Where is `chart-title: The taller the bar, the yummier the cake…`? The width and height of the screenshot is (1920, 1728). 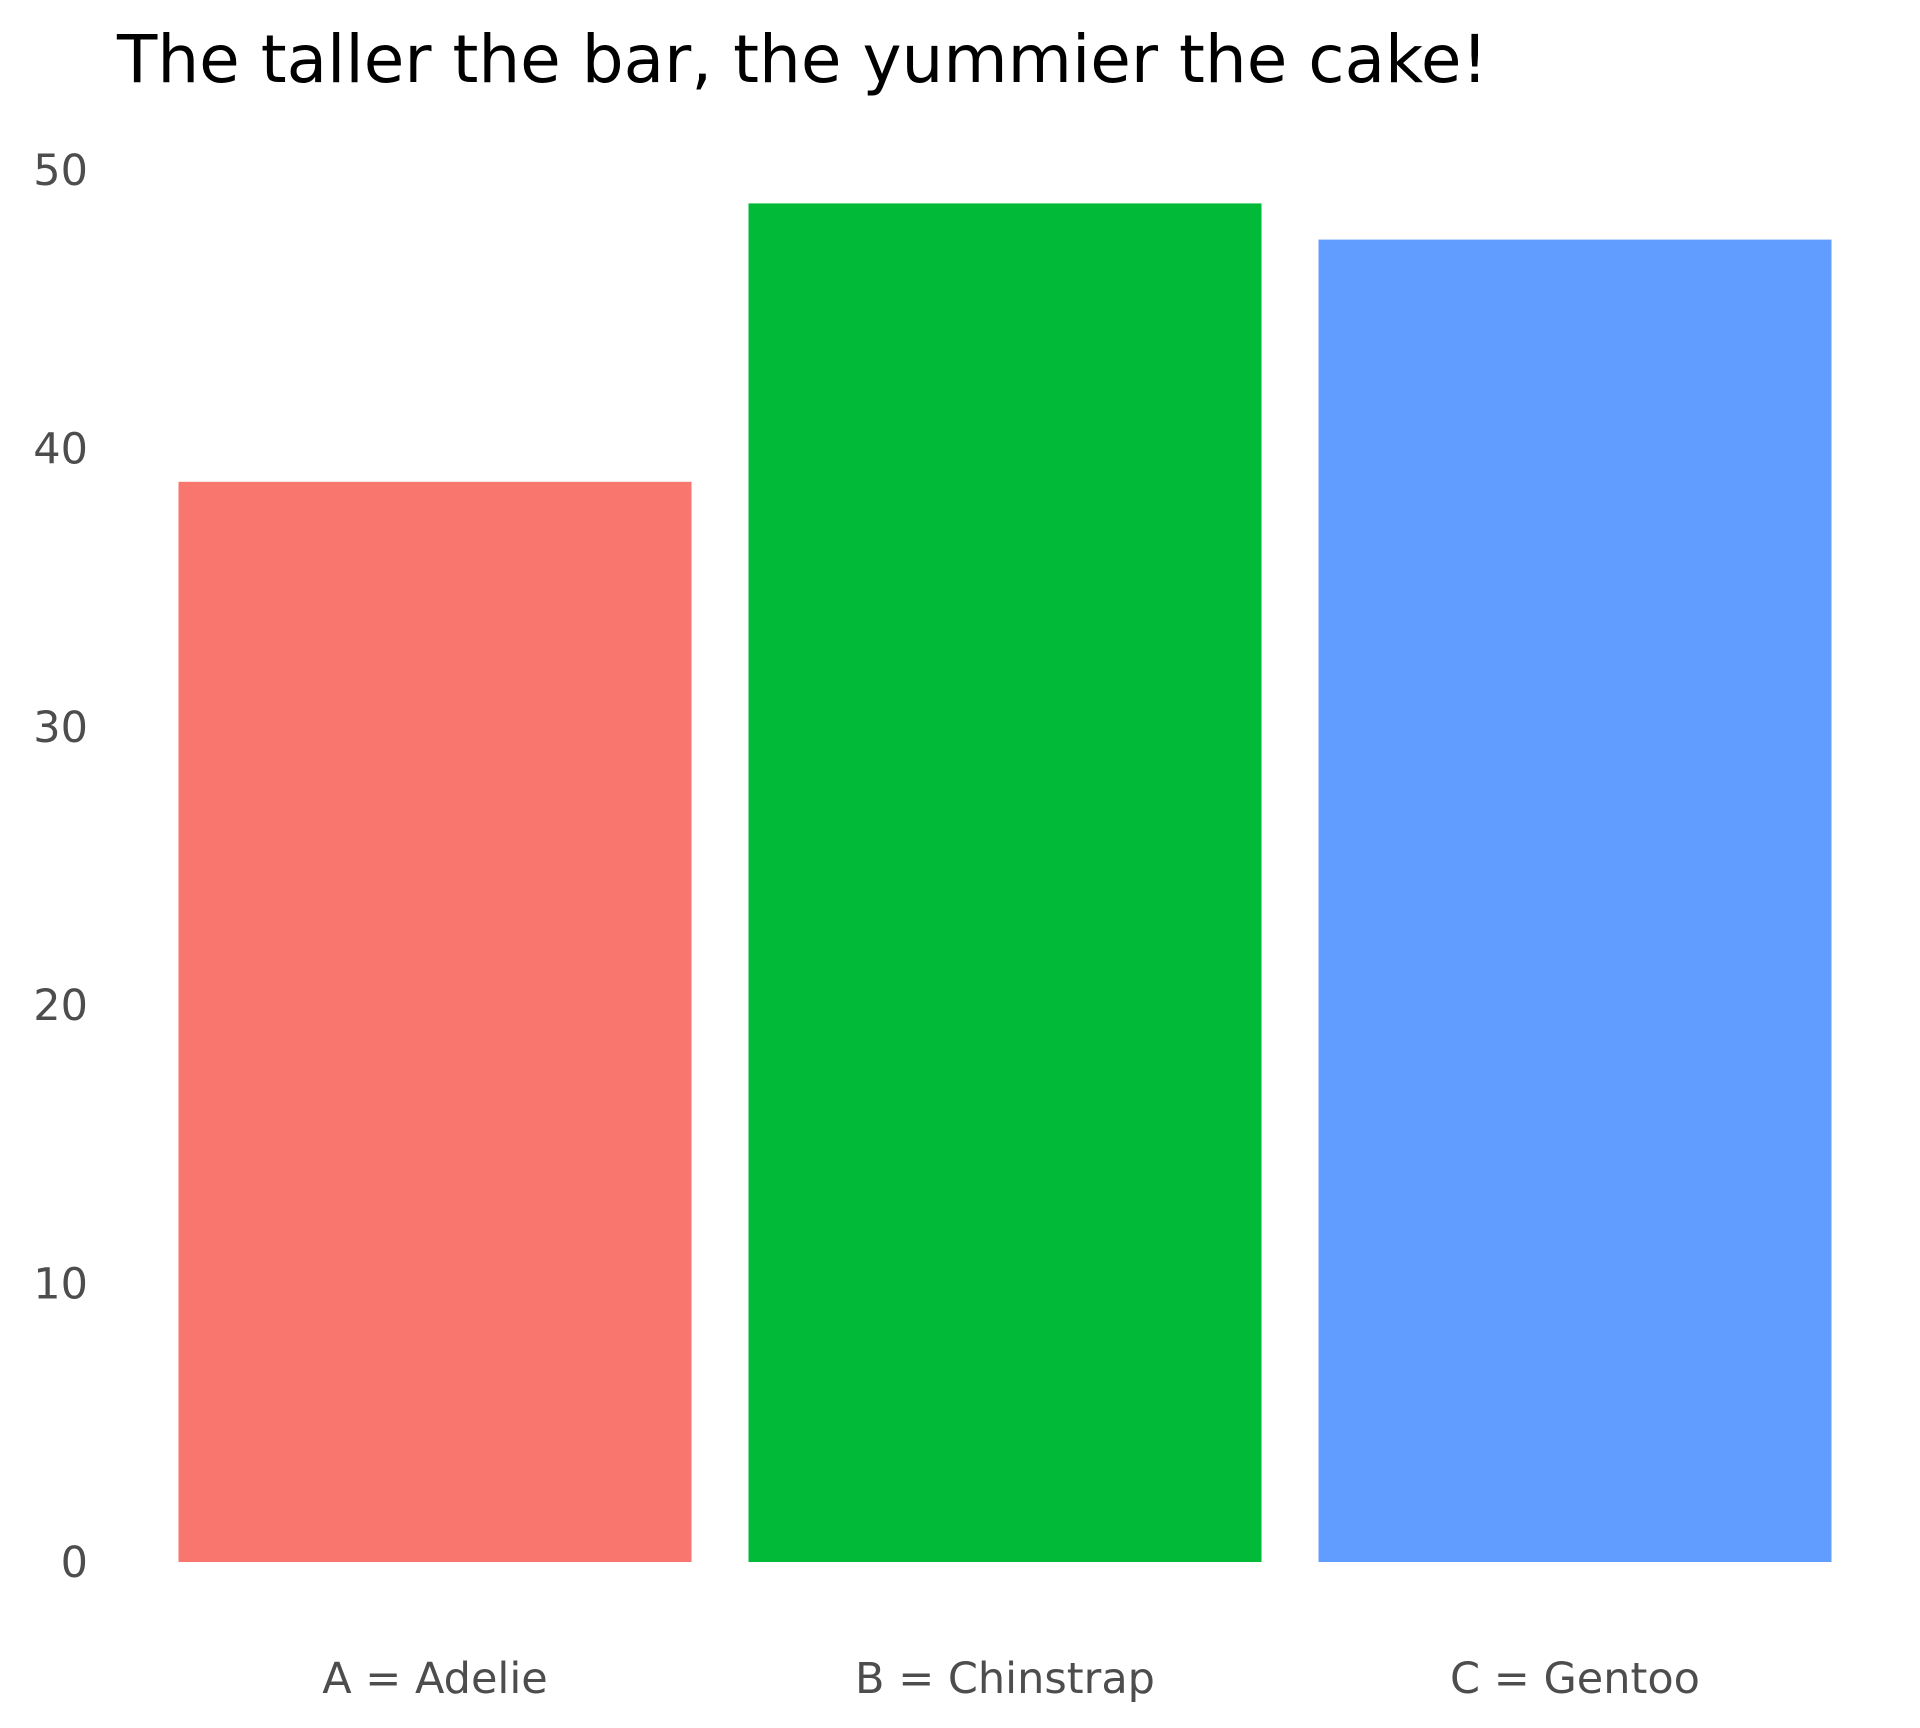
chart-title: The taller the bar, the yummier the cake… is located at coordinates (802, 59).